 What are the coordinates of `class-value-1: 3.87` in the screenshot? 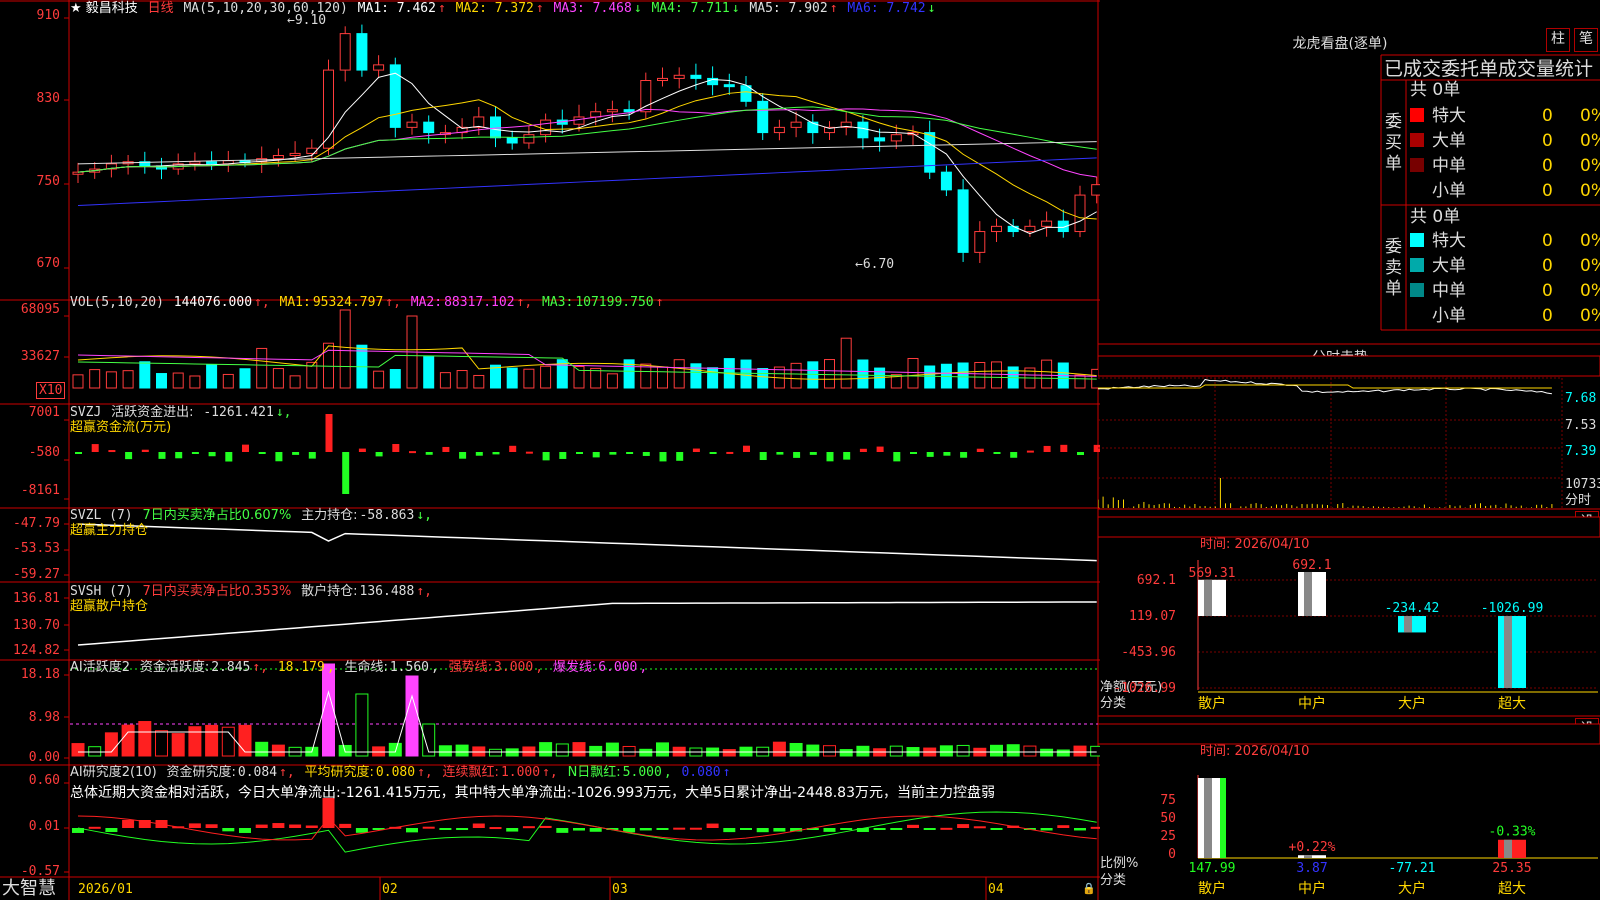 It's located at (1311, 868).